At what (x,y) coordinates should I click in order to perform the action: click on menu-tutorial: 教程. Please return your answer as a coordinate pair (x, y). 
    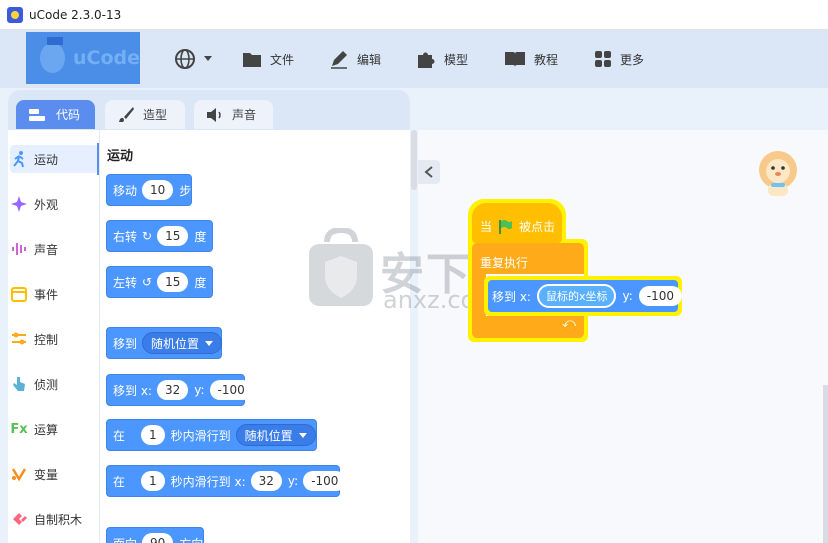
    Looking at the image, I should click on (531, 59).